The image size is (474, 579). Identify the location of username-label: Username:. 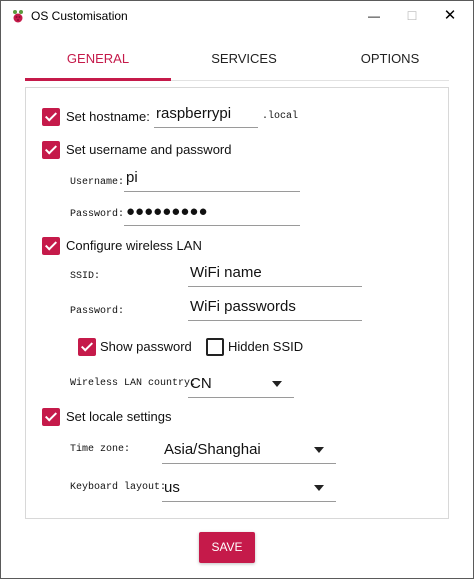
(97, 182).